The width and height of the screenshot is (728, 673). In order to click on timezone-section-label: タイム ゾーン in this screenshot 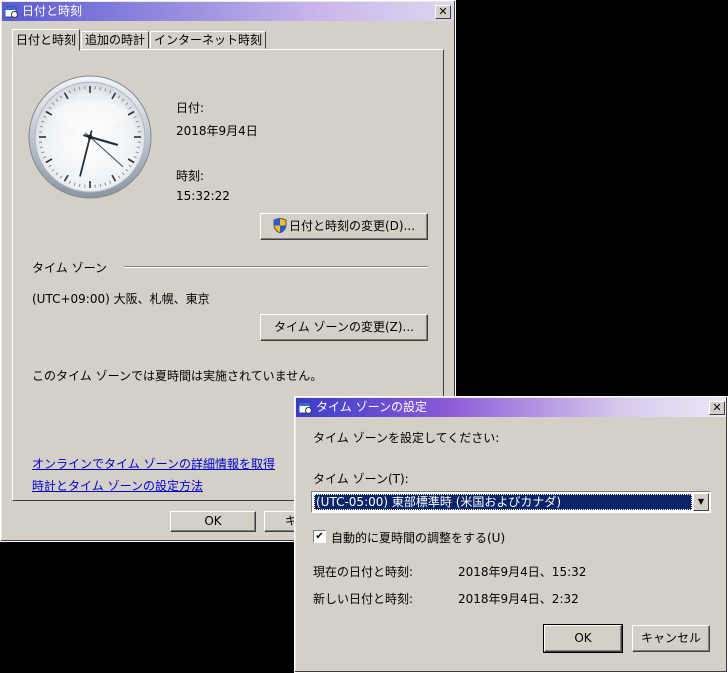, I will do `click(69, 268)`.